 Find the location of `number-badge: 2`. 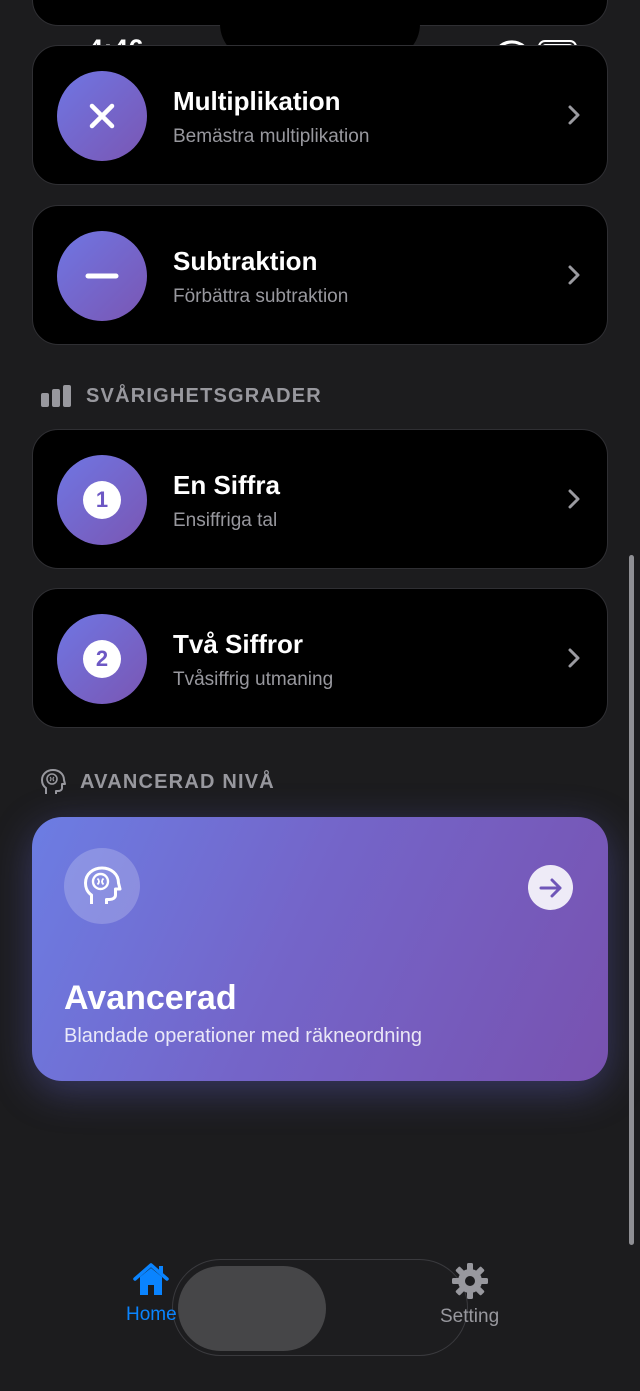

number-badge: 2 is located at coordinates (102, 659).